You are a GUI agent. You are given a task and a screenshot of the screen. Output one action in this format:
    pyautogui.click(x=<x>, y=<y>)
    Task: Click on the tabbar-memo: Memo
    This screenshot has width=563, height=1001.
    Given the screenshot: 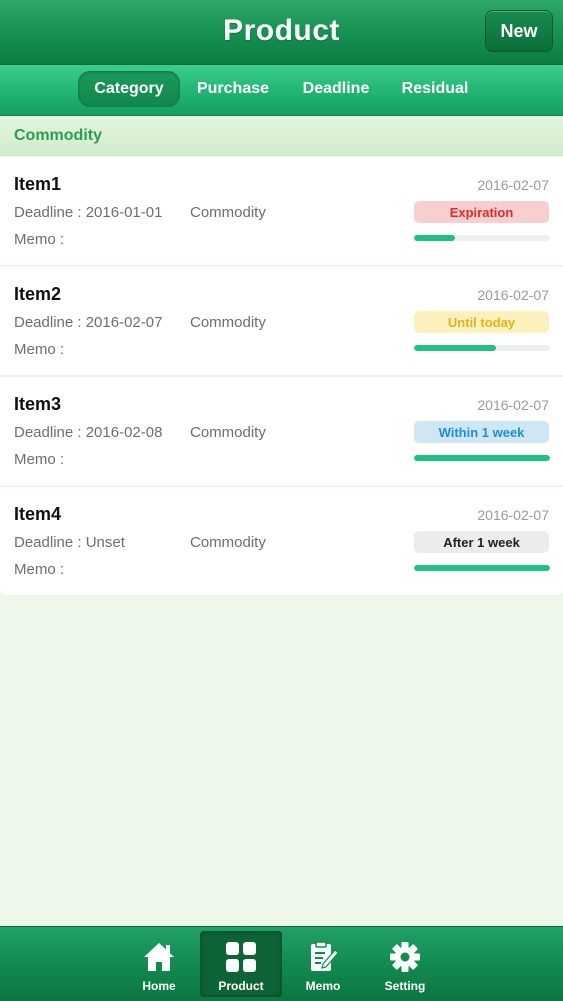 What is the action you would take?
    pyautogui.click(x=323, y=964)
    